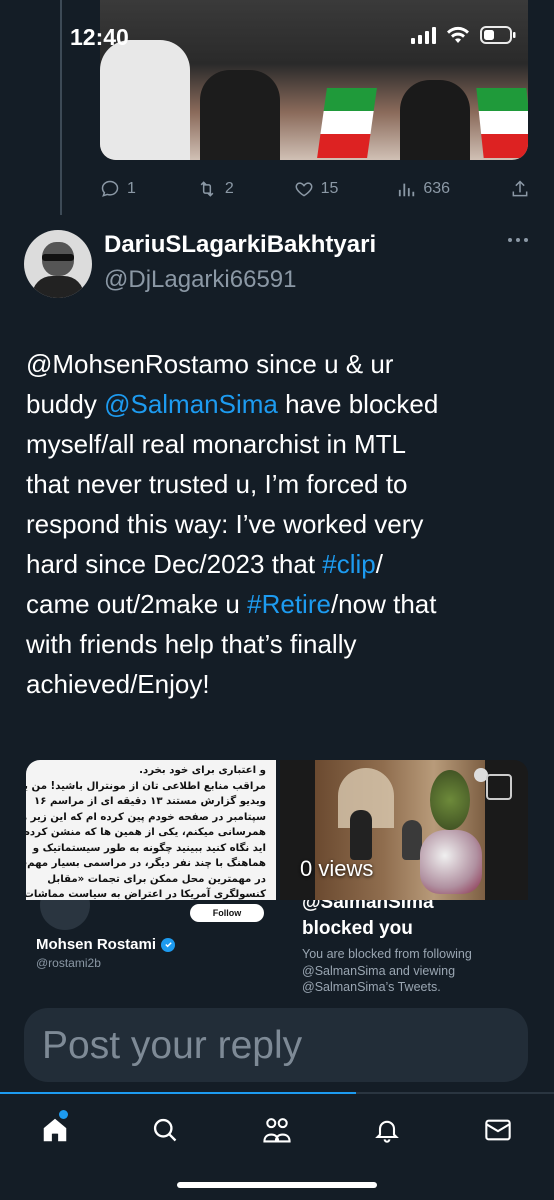  I want to click on more-options-icon, so click(518, 240).